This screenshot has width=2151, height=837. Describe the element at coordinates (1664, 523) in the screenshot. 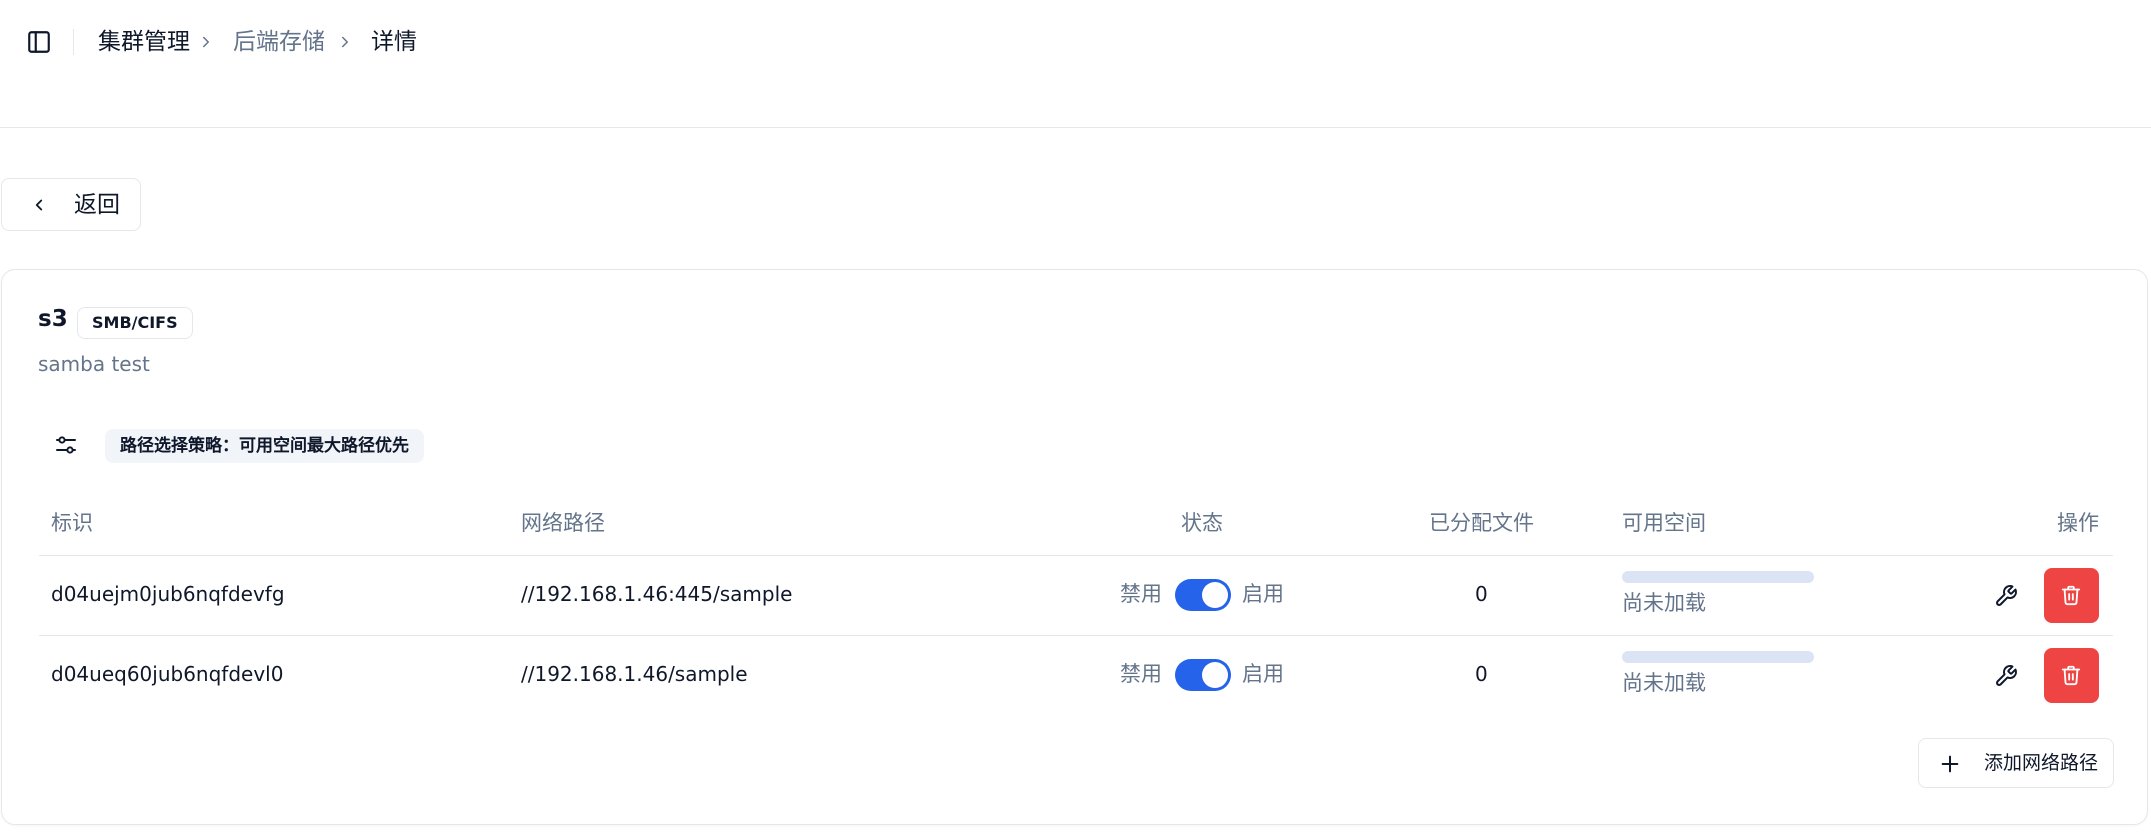

I see `col-header-available-space: 可用空间` at that location.